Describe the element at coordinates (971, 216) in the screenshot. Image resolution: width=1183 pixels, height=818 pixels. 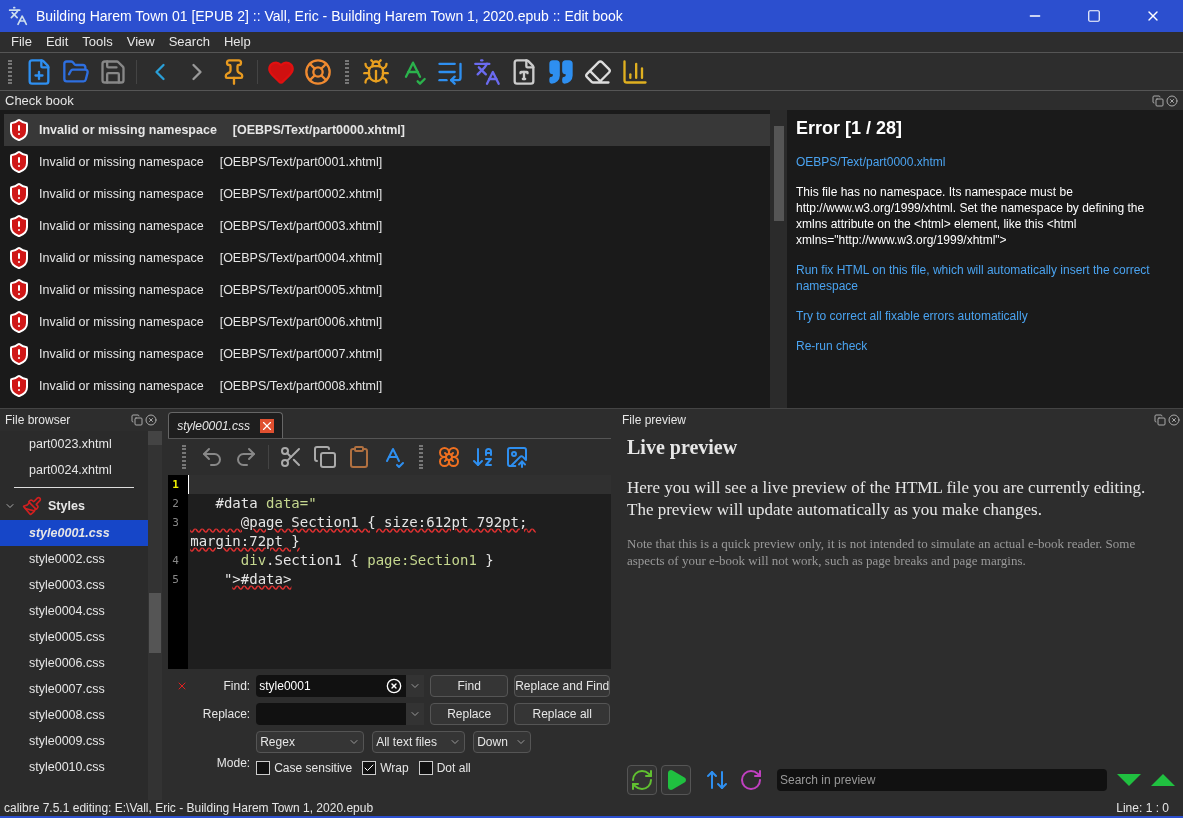
I see `error-description: This file has no namespace. Its namespace must be http://www.w3.org/1999/xhtml. Set the namespace by defining the xmlns attribute on the <html> element, like this <html xmlns="http://www.w3.org/1999/xhtml">` at that location.